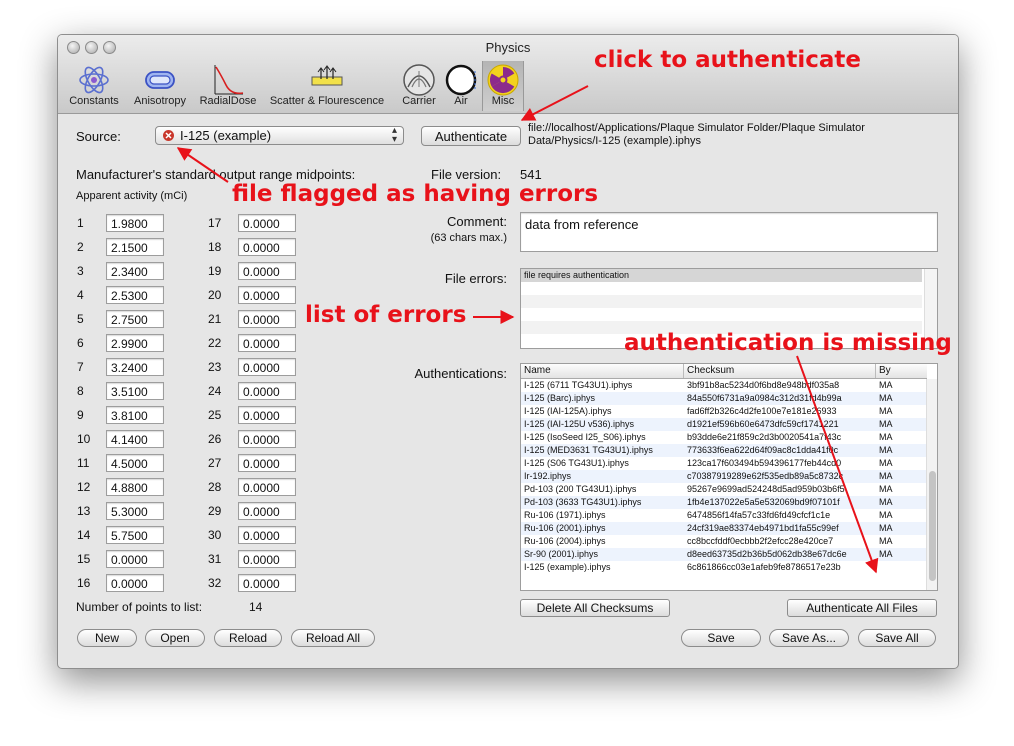 Image resolution: width=1014 pixels, height=746 pixels. I want to click on activity-field: 2.3400, so click(135, 271).